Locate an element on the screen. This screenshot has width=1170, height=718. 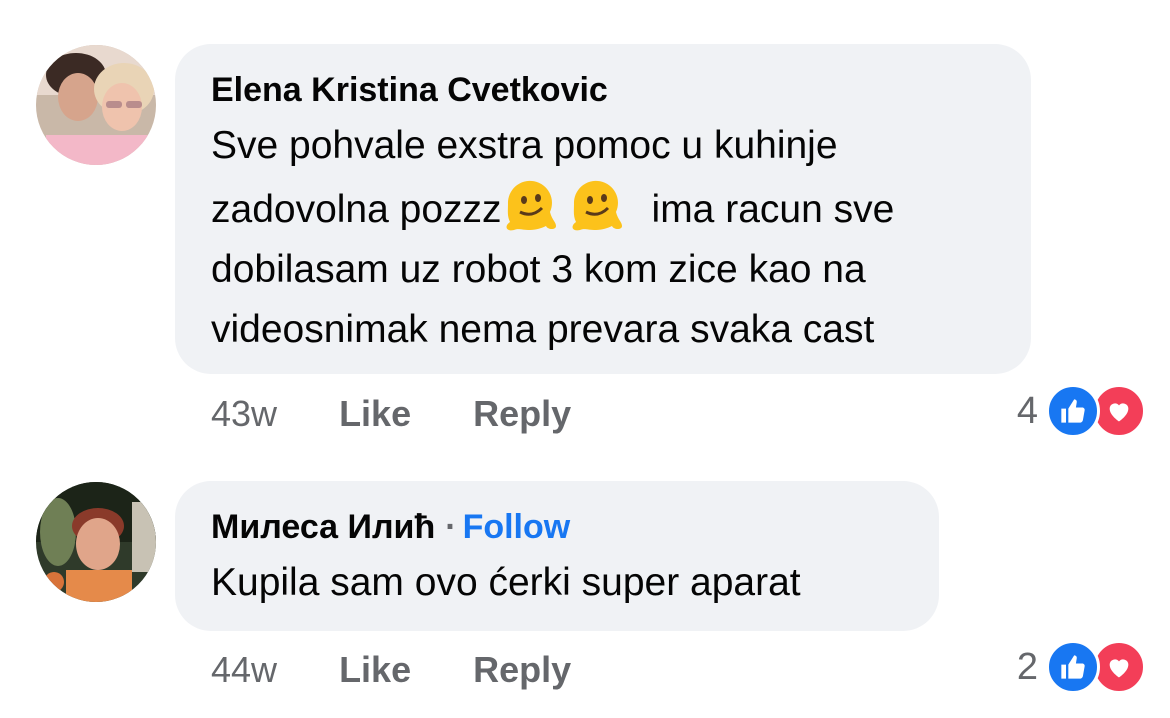
reaction-summary: 2 is located at coordinates (1081, 667).